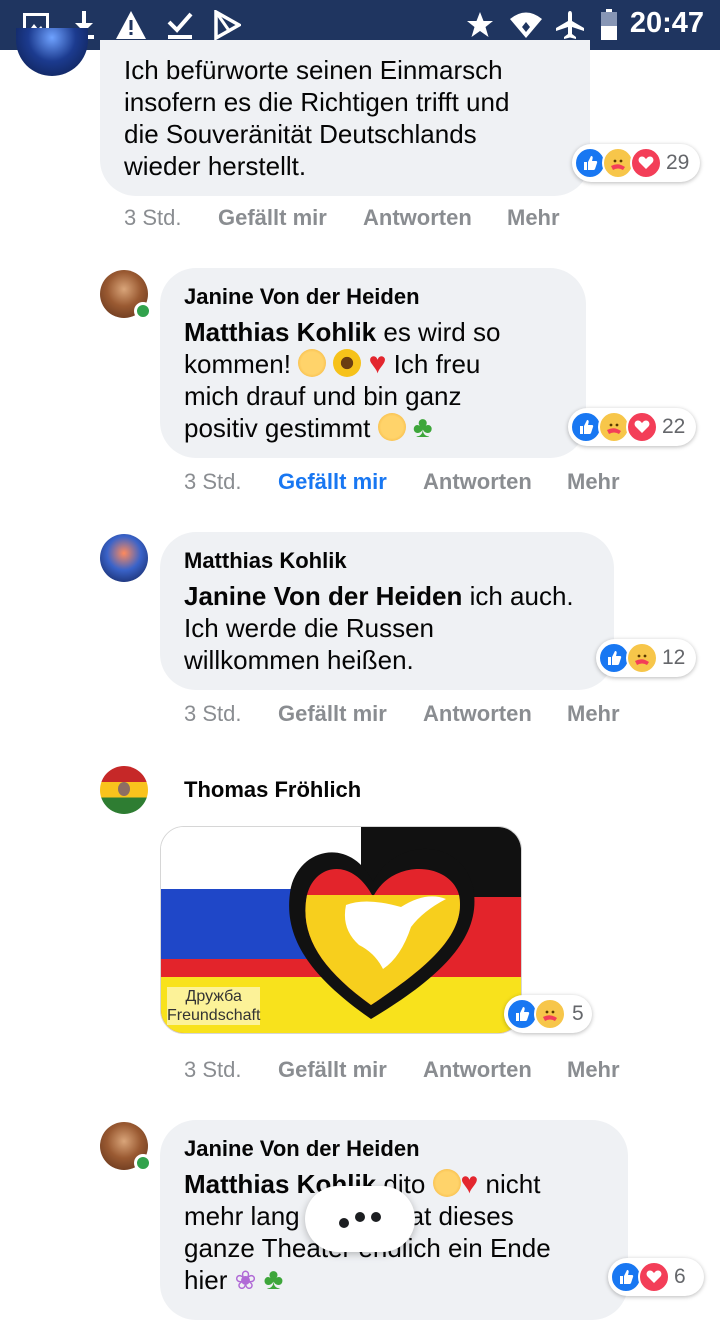  I want to click on comment-line: positiv gestimmt, so click(281, 428).